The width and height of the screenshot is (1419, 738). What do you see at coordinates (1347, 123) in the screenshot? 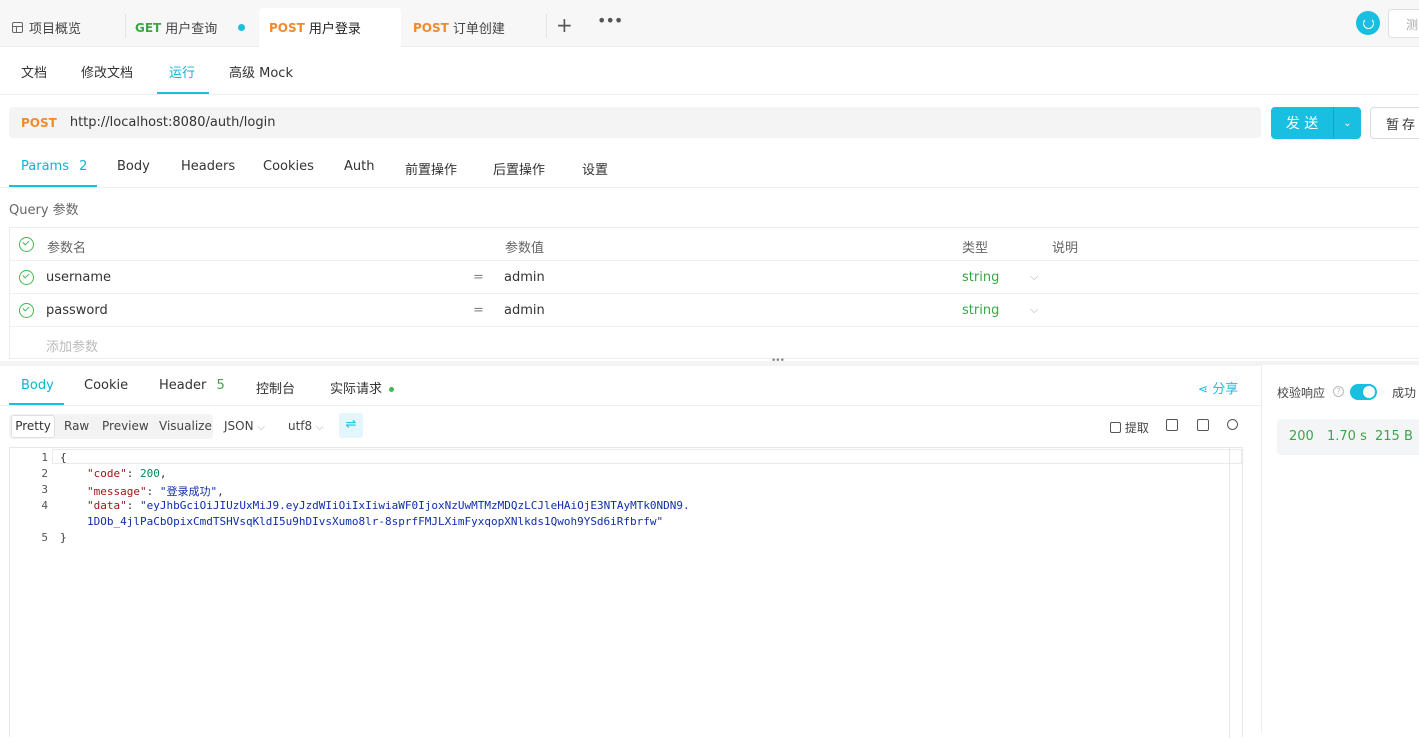
I see `chevron-down-icon: ⌄` at bounding box center [1347, 123].